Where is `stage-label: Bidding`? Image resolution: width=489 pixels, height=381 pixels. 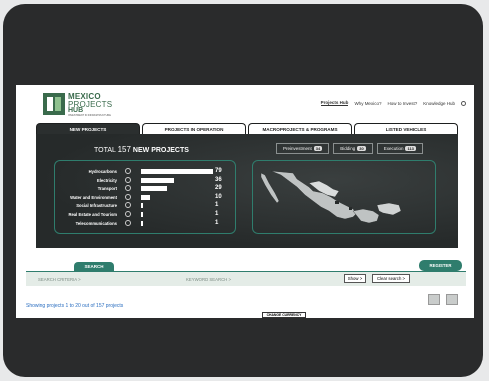
stage-label: Bidding is located at coordinates (348, 148).